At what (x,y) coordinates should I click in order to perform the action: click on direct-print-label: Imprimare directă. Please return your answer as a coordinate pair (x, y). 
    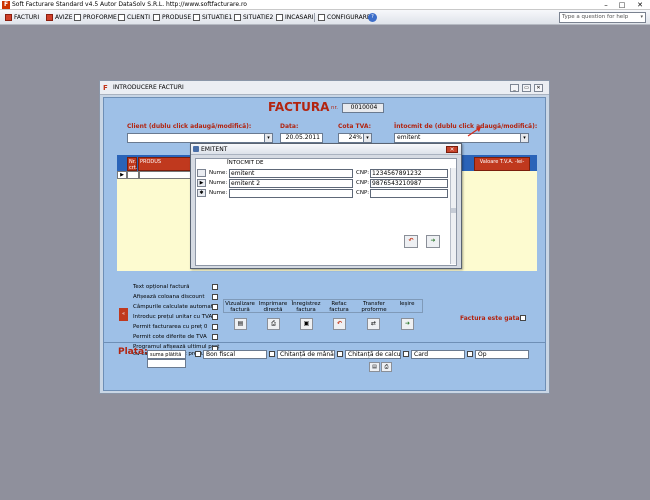
    Looking at the image, I should click on (273, 307).